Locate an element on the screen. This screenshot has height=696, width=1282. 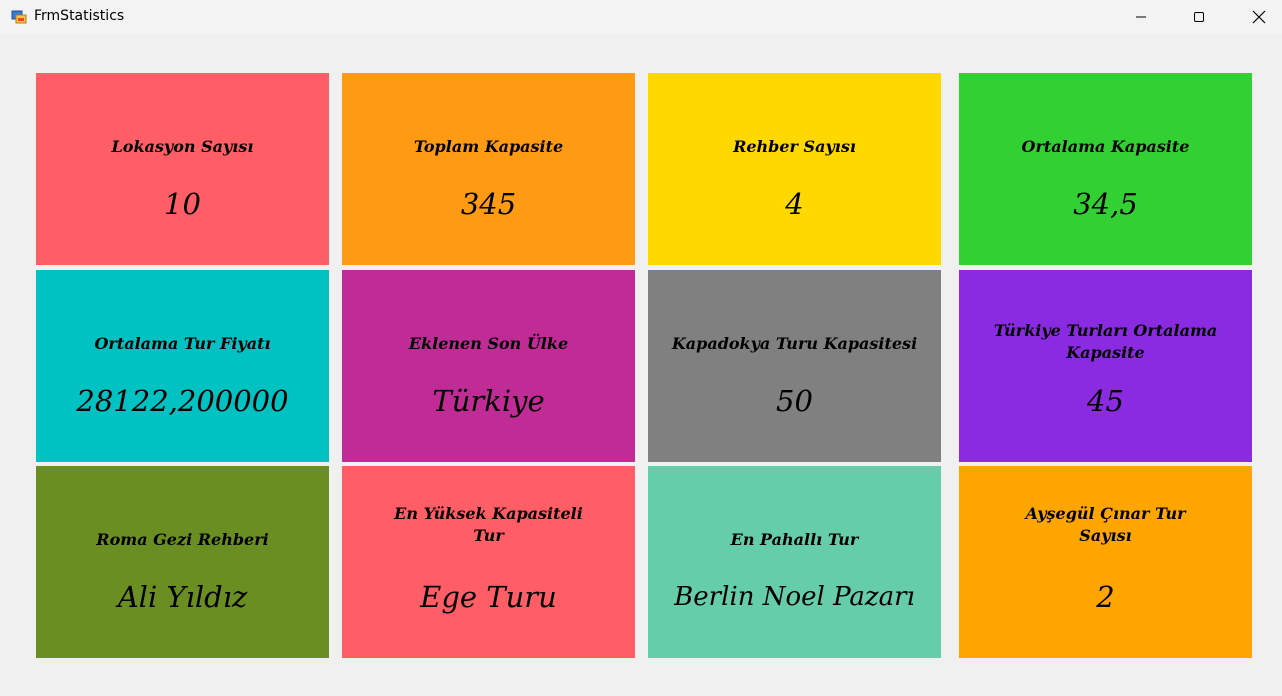
stat-label: Ayşegül Çınar Tur Sayısı is located at coordinates (1105, 524).